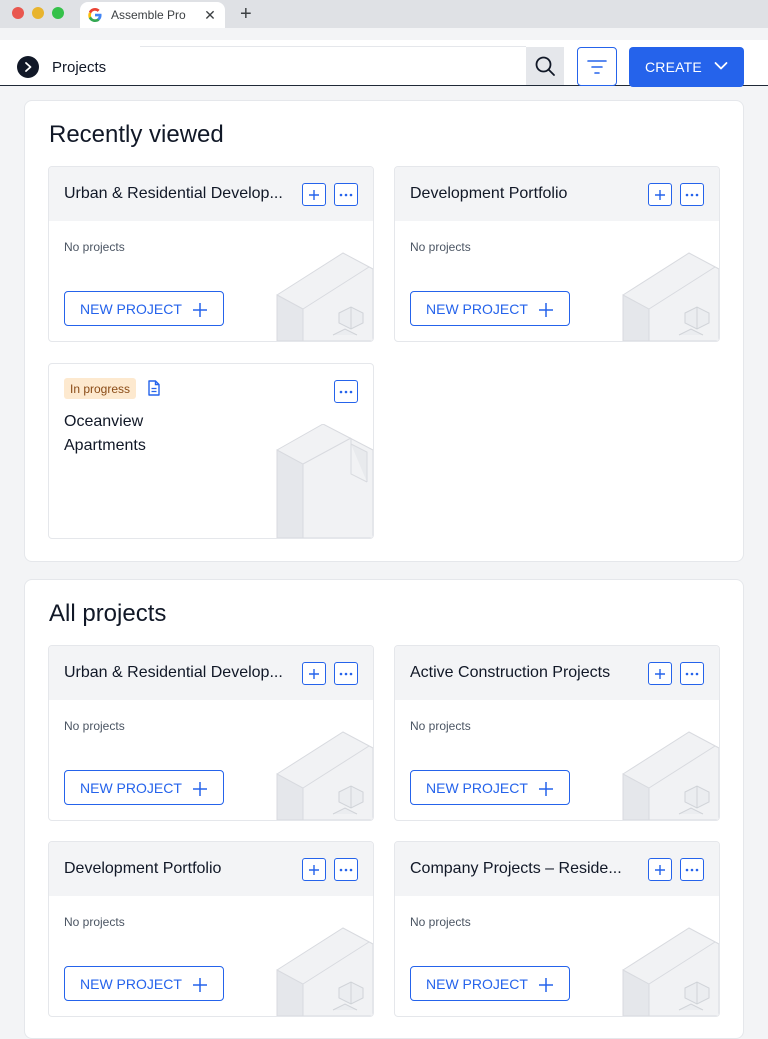  I want to click on browser-tab: Assemble Pro ✕, so click(152, 15).